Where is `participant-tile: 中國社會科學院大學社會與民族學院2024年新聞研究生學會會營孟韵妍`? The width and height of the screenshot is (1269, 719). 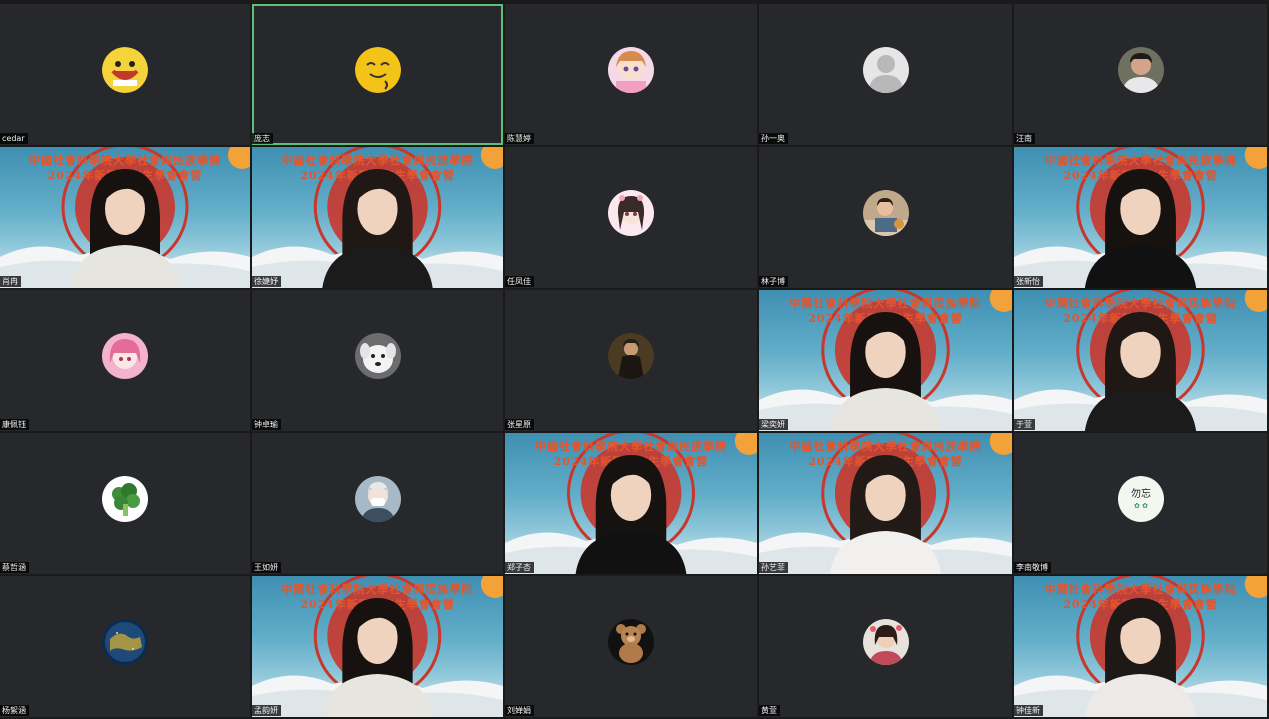 participant-tile: 中國社會科學院大學社會與民族學院2024年新聞研究生學會會營孟韵妍 is located at coordinates (377, 646).